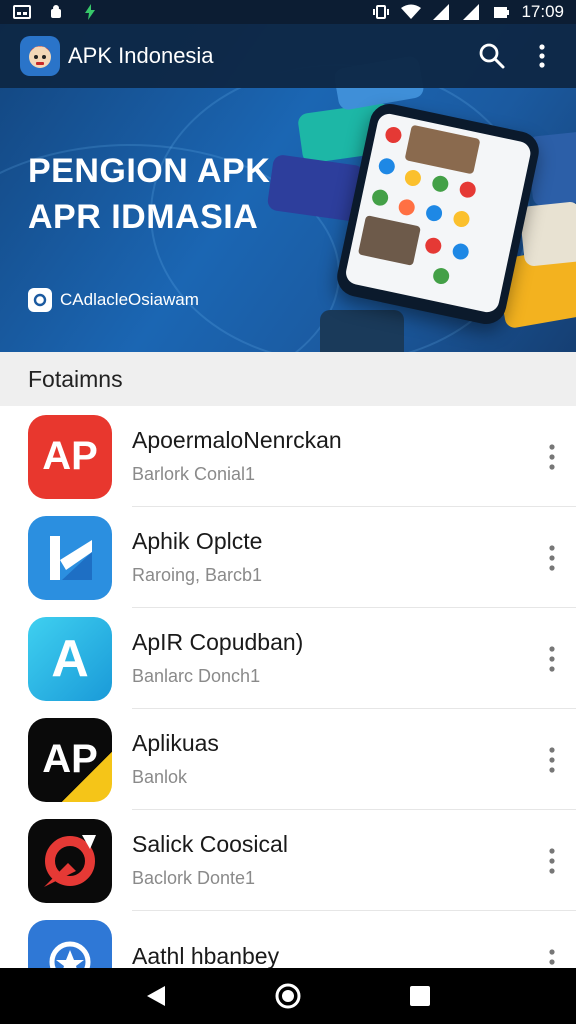 This screenshot has height=1024, width=576. I want to click on app-title: APK Indonesia, so click(141, 55).